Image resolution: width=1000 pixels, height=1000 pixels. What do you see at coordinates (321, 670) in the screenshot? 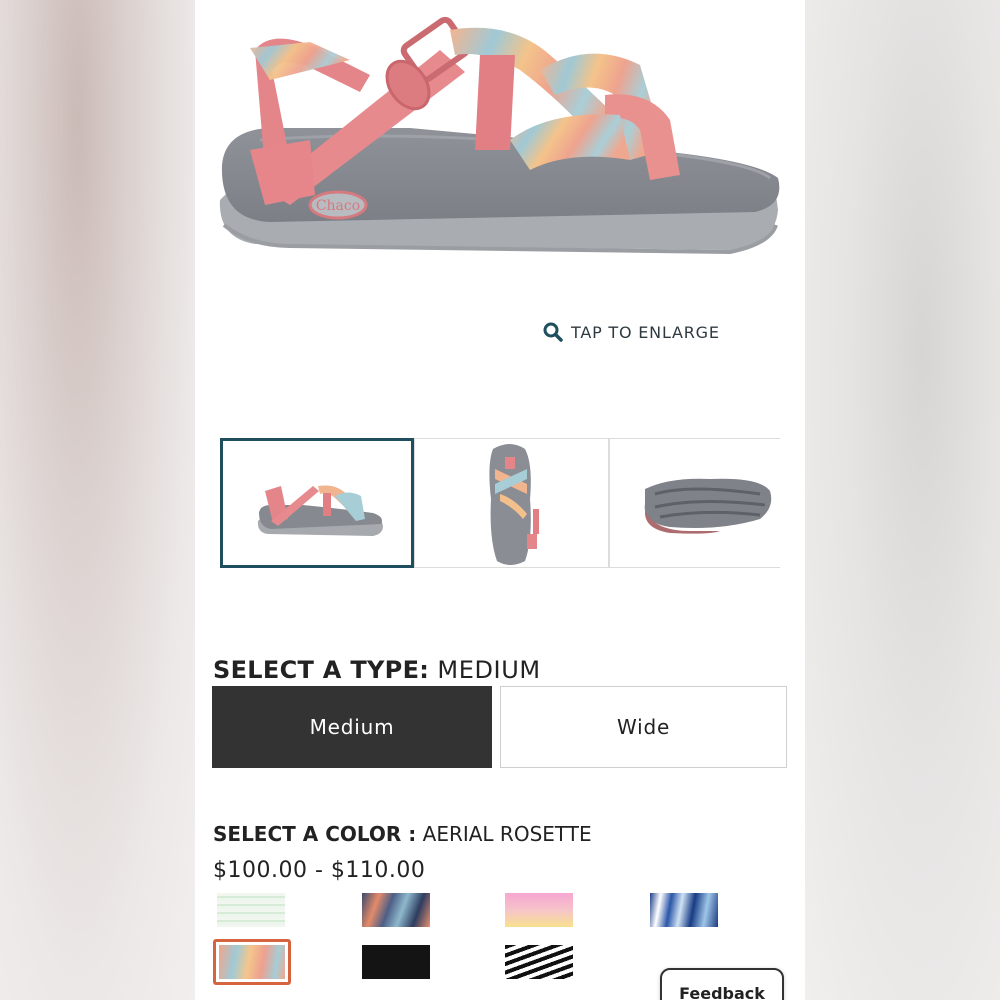
I see `type-heading-label: SELECT A TYPE:` at bounding box center [321, 670].